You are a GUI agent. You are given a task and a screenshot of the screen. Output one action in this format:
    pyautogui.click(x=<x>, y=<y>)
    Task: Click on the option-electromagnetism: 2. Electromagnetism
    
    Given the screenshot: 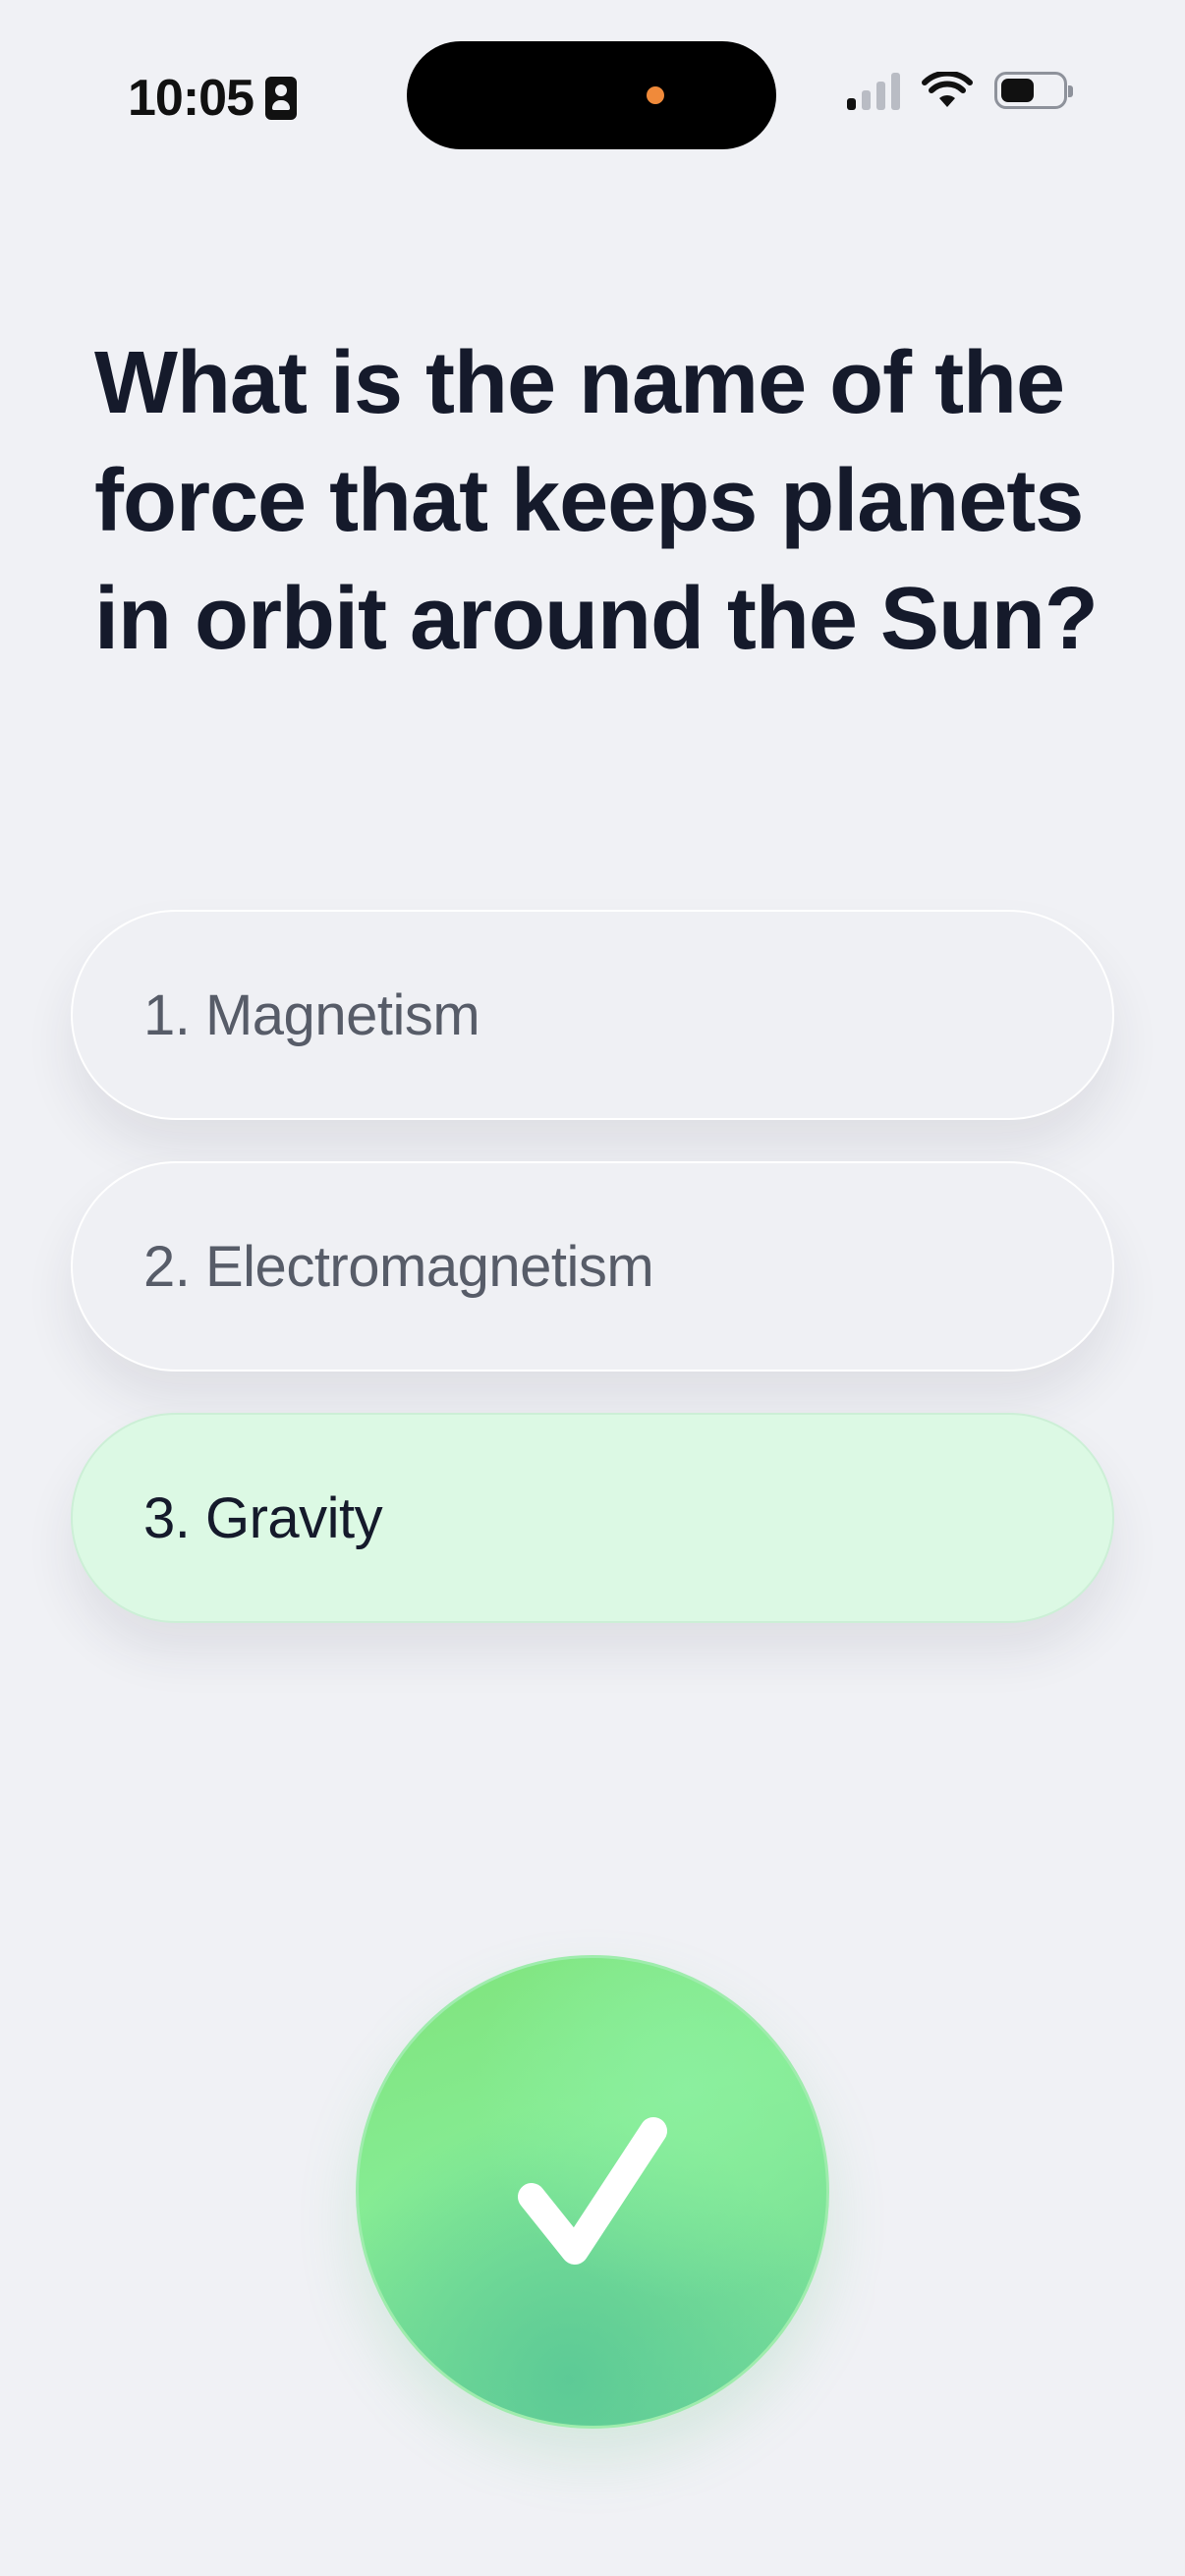 What is the action you would take?
    pyautogui.click(x=592, y=1266)
    